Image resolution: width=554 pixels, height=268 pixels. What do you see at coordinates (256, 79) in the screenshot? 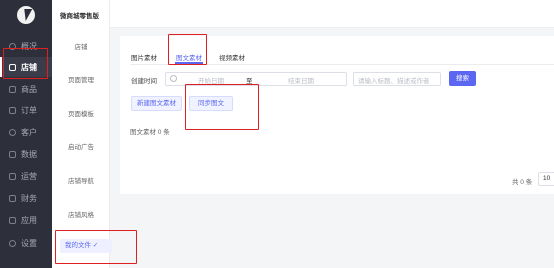
I see `date-range-picker` at bounding box center [256, 79].